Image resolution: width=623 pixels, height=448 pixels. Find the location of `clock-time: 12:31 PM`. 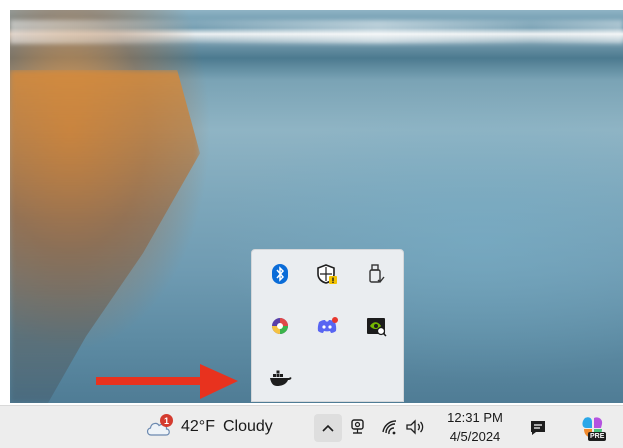

clock-time: 12:31 PM is located at coordinates (475, 417).